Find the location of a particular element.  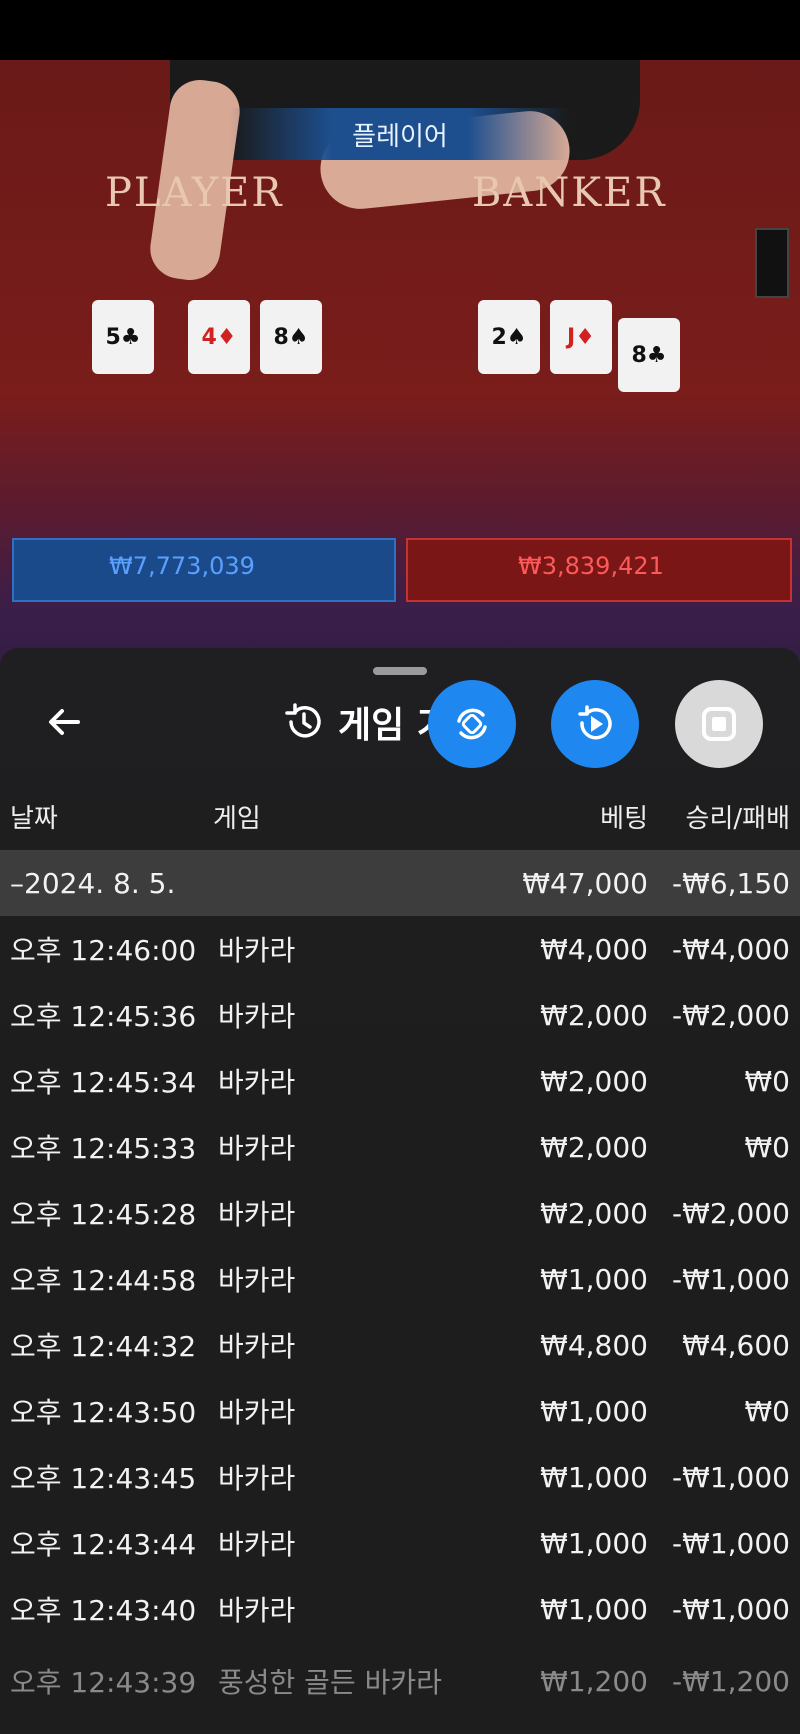

row-time: 오후 12:45:34 is located at coordinates (103, 1082).